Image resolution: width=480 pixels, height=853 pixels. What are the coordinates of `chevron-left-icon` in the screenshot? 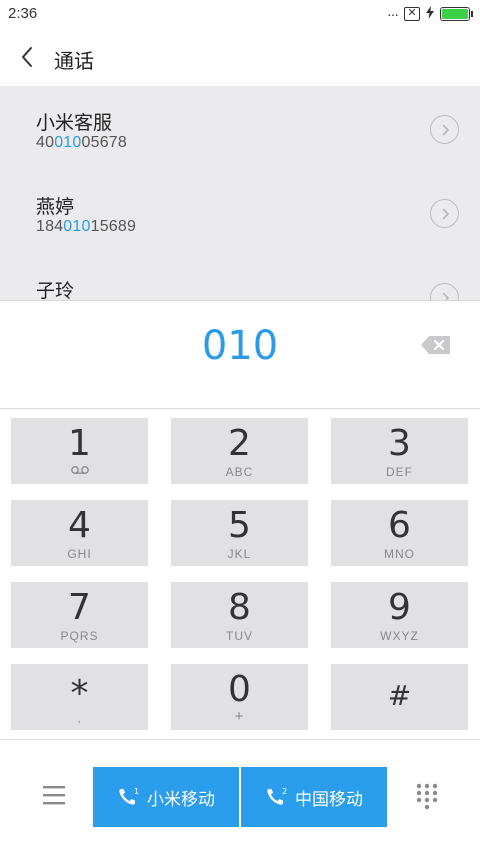 It's located at (27, 57).